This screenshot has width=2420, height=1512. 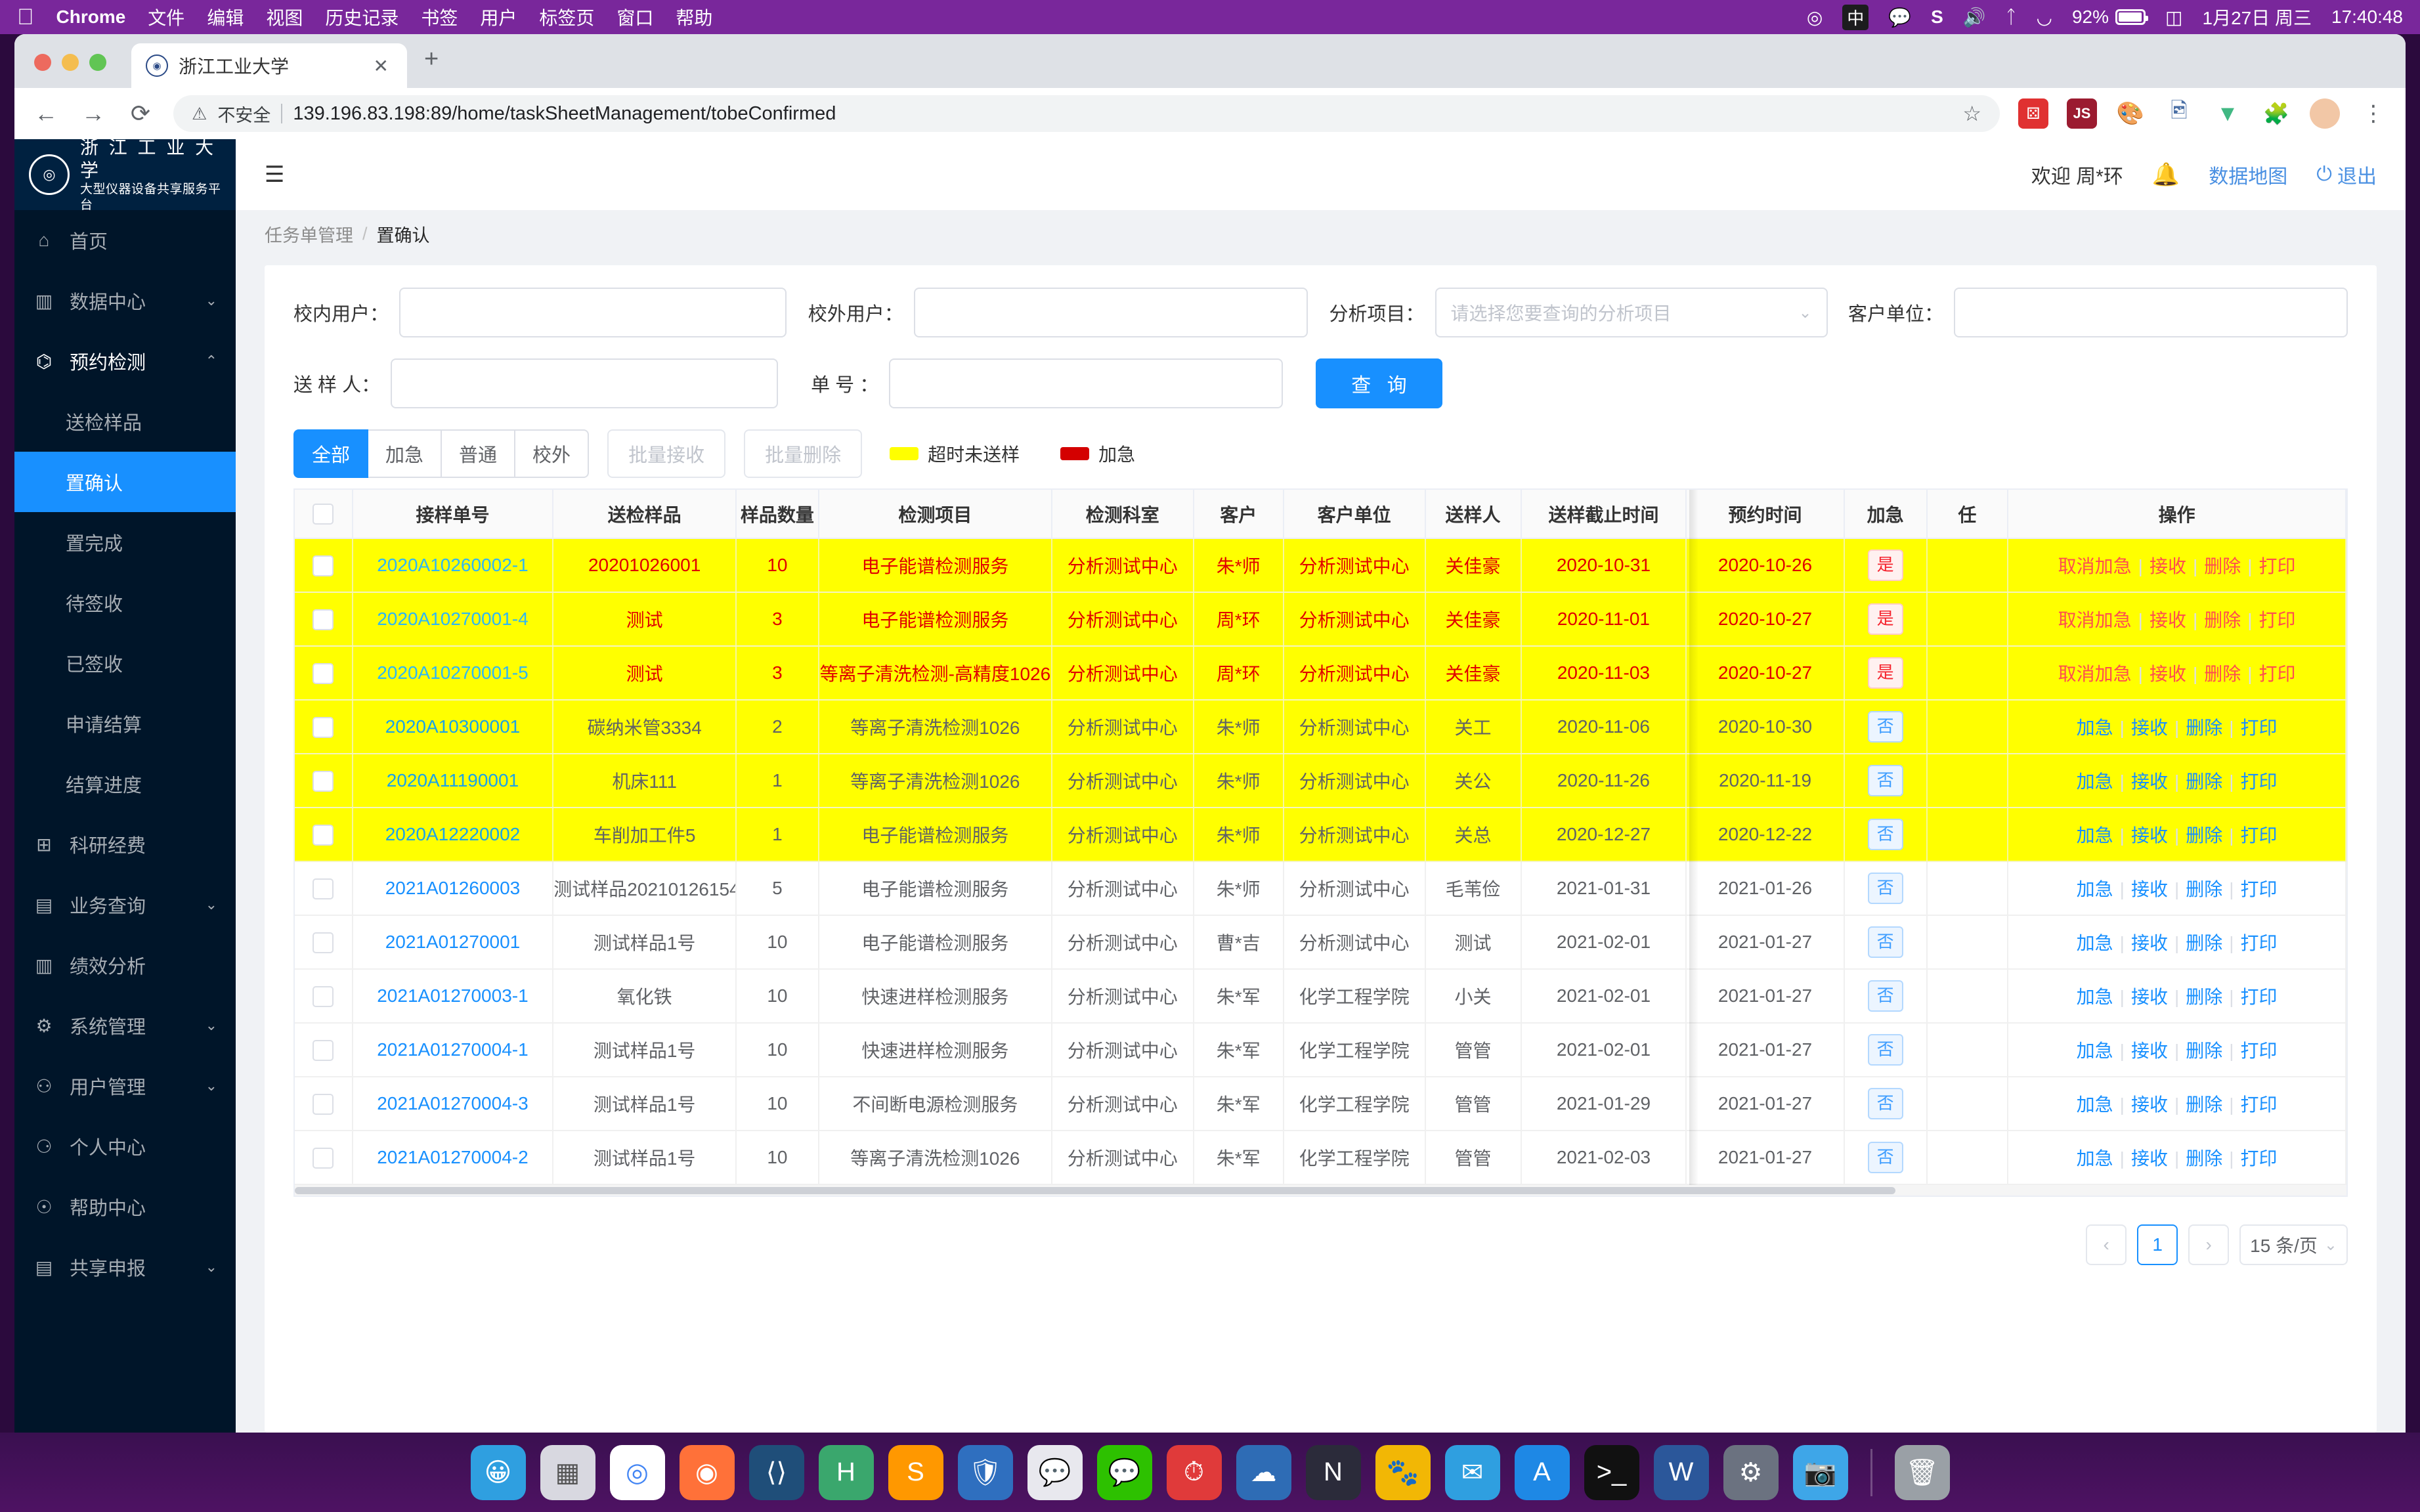 What do you see at coordinates (1055, 1472) in the screenshot?
I see `qq-icon: 💬` at bounding box center [1055, 1472].